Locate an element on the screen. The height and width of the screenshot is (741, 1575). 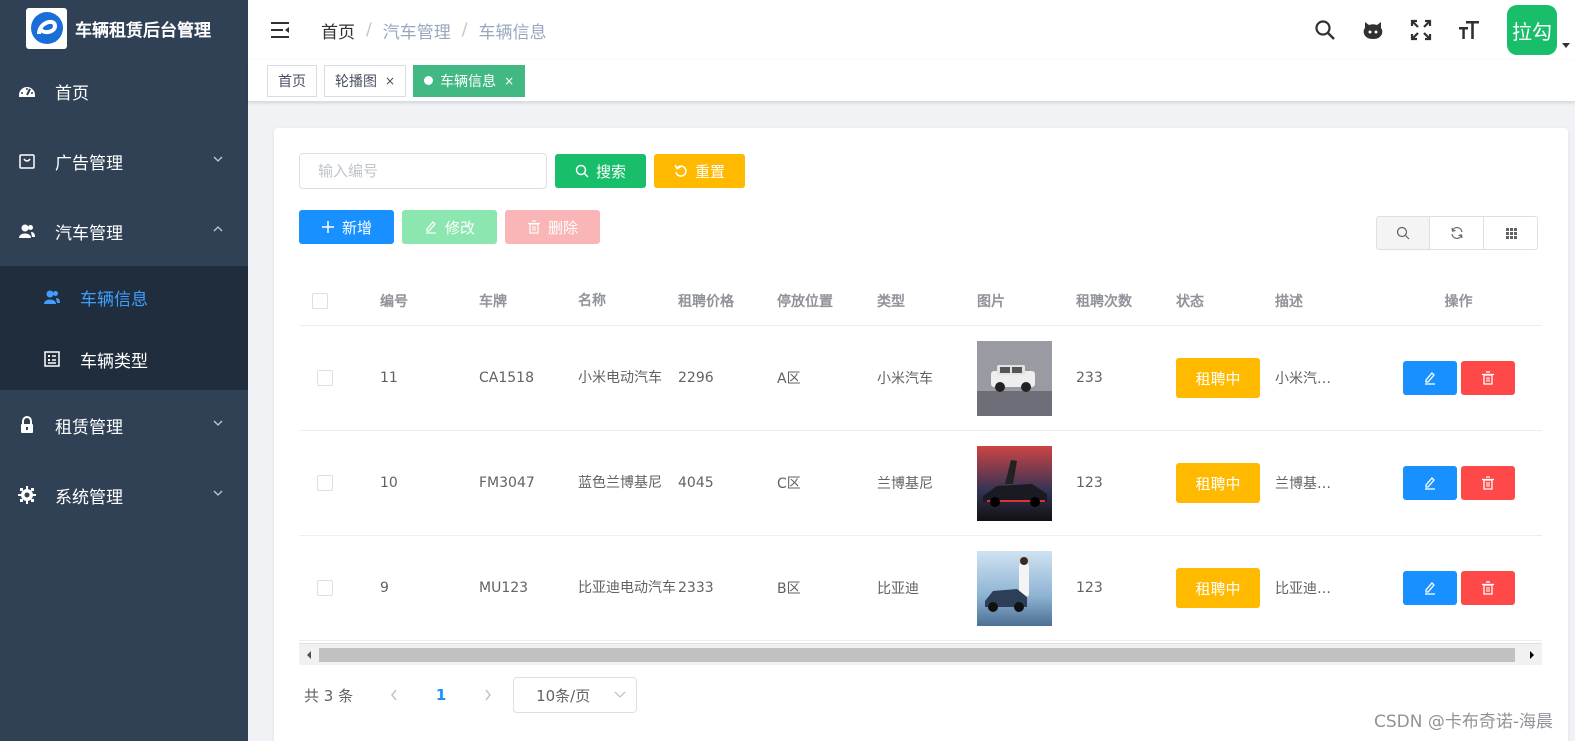
column-header: 编号 is located at coordinates (394, 301).